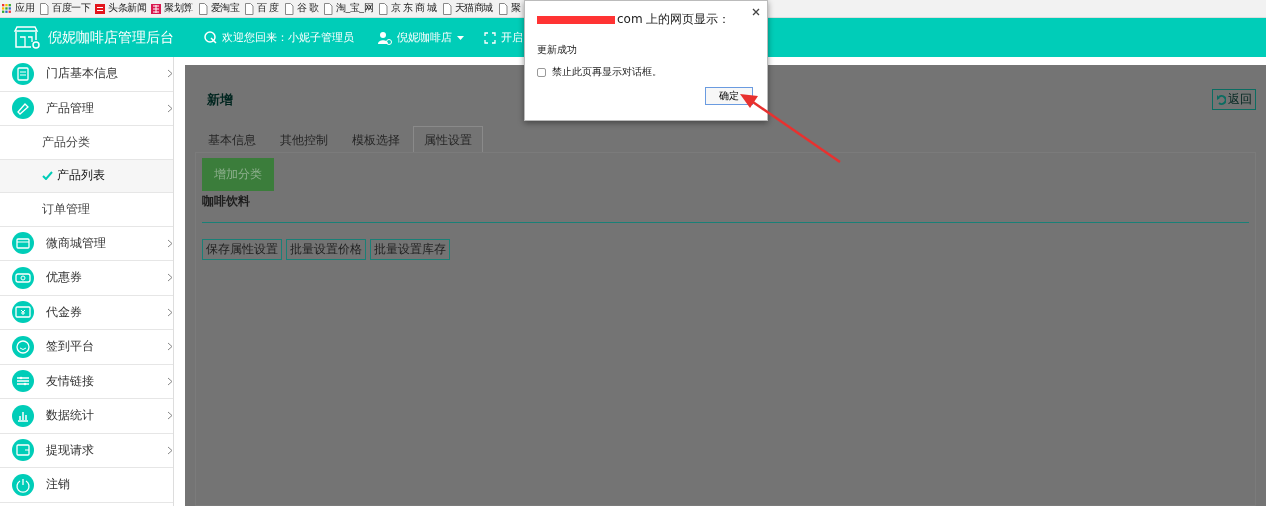 The width and height of the screenshot is (1266, 506). Describe the element at coordinates (26, 37) in the screenshot. I see `store-logo-icon` at that location.